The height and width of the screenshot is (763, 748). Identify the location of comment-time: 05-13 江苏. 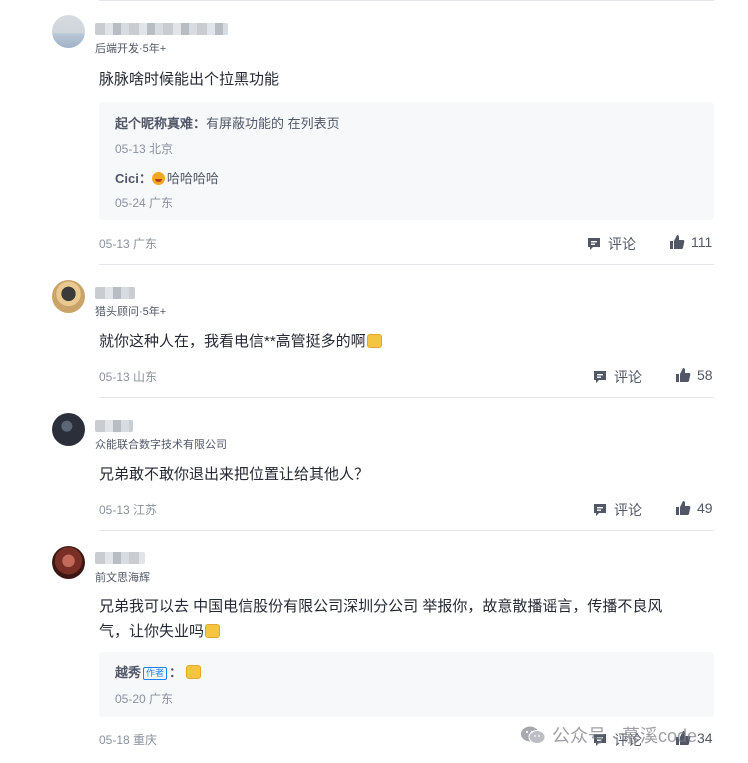
(128, 510).